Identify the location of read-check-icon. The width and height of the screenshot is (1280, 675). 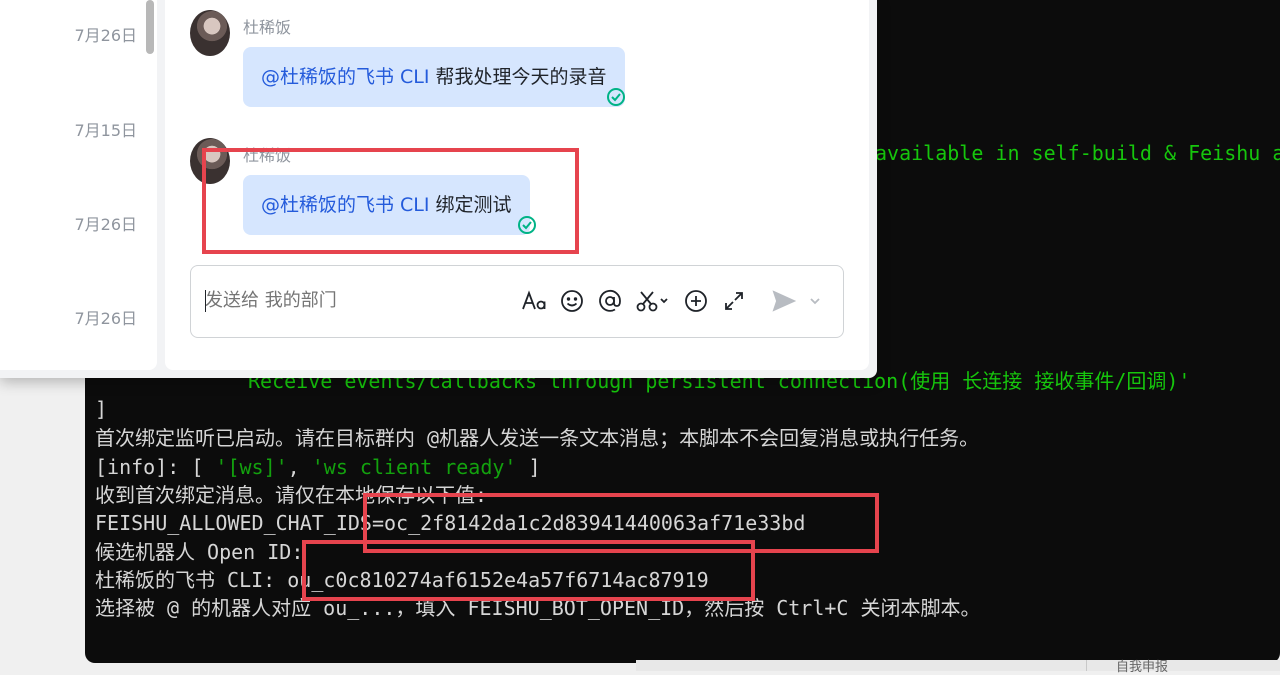
(616, 97).